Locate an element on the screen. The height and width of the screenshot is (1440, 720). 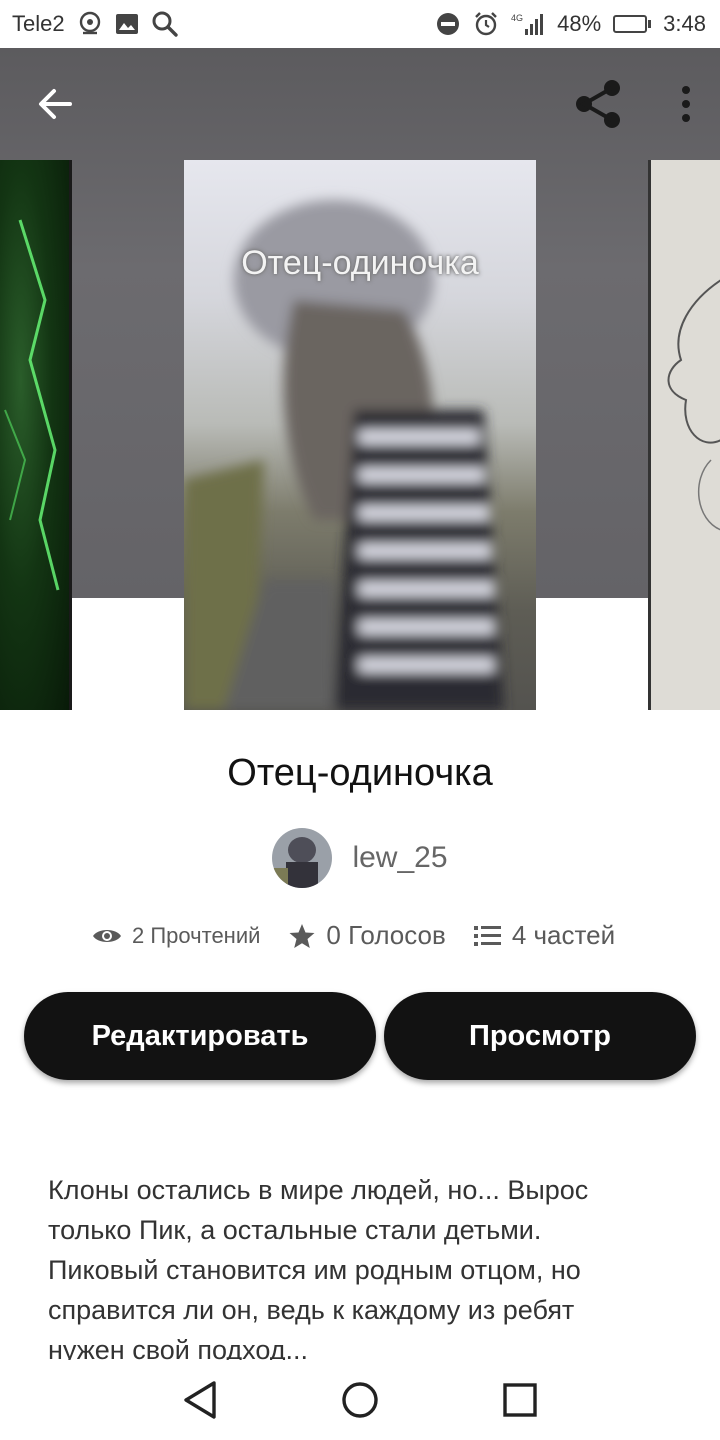
avatar is located at coordinates (302, 858).